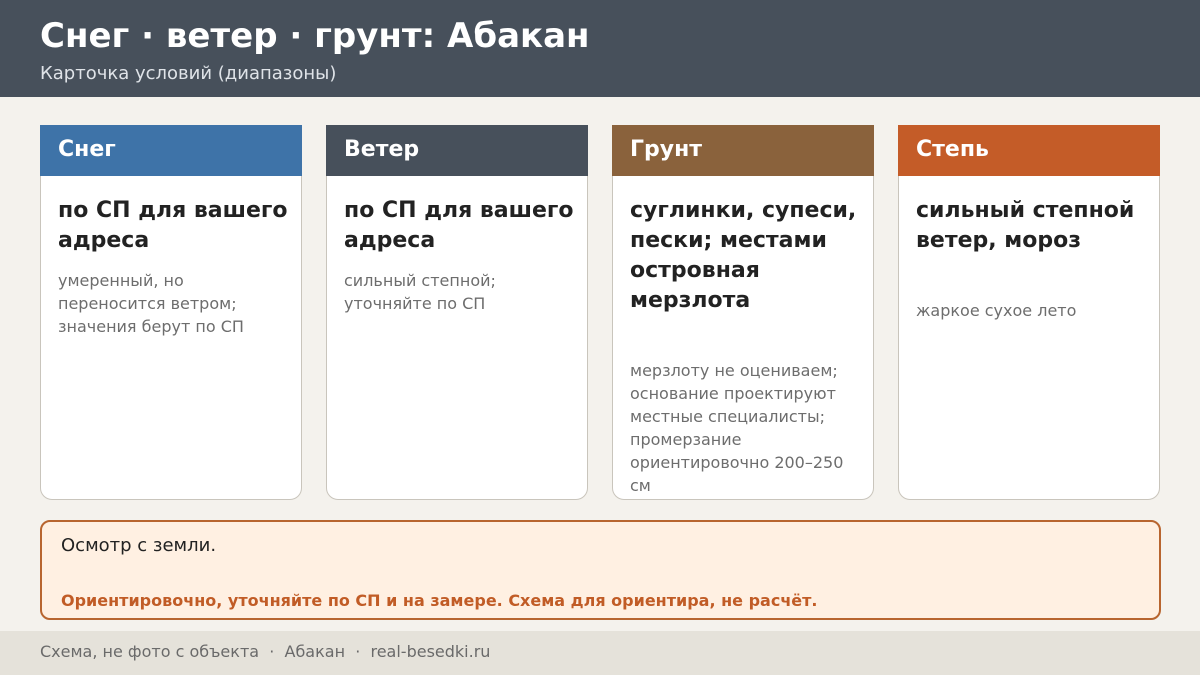 This screenshot has width=1200, height=675. What do you see at coordinates (420, 292) in the screenshot?
I see `card-wind-note: сильный степной; уточняйте по СП` at bounding box center [420, 292].